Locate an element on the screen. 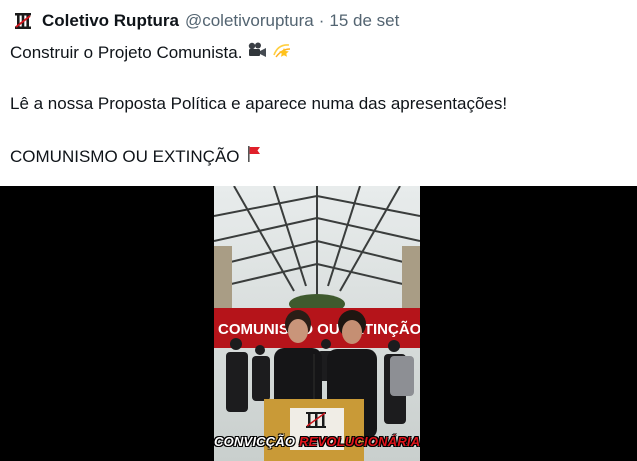 The image size is (637, 461). red-flag-icon is located at coordinates (254, 156).